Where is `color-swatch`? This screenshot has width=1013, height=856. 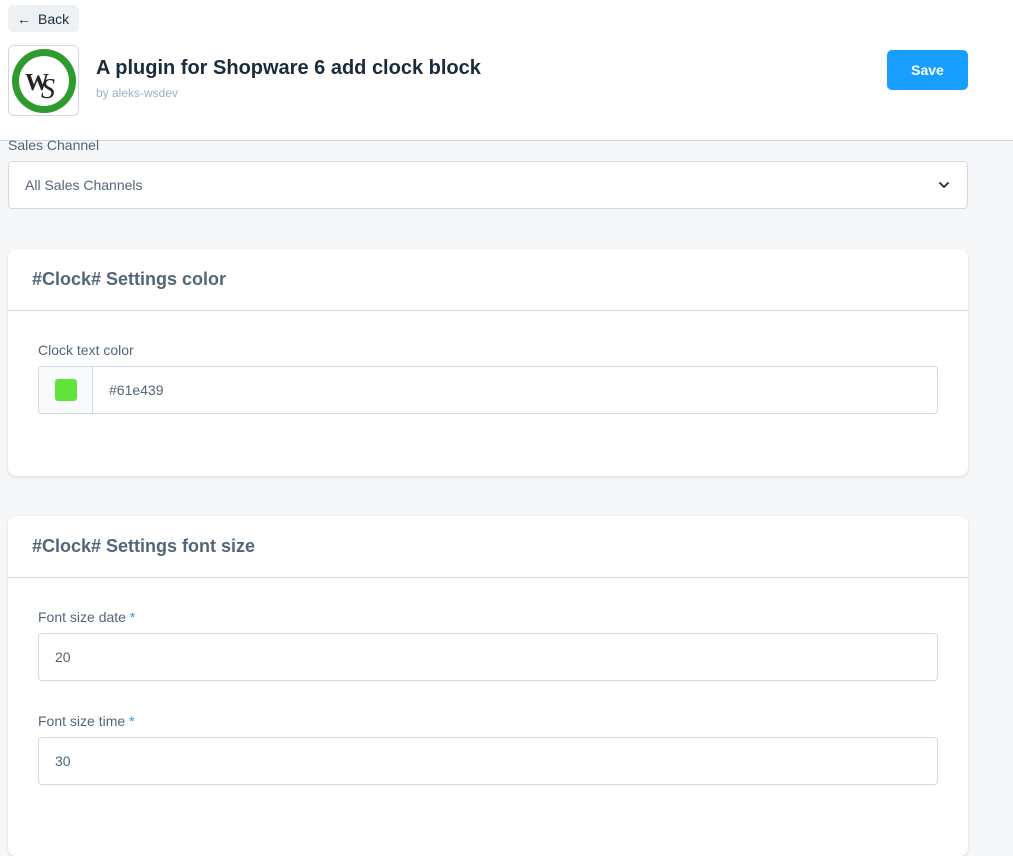
color-swatch is located at coordinates (65, 390).